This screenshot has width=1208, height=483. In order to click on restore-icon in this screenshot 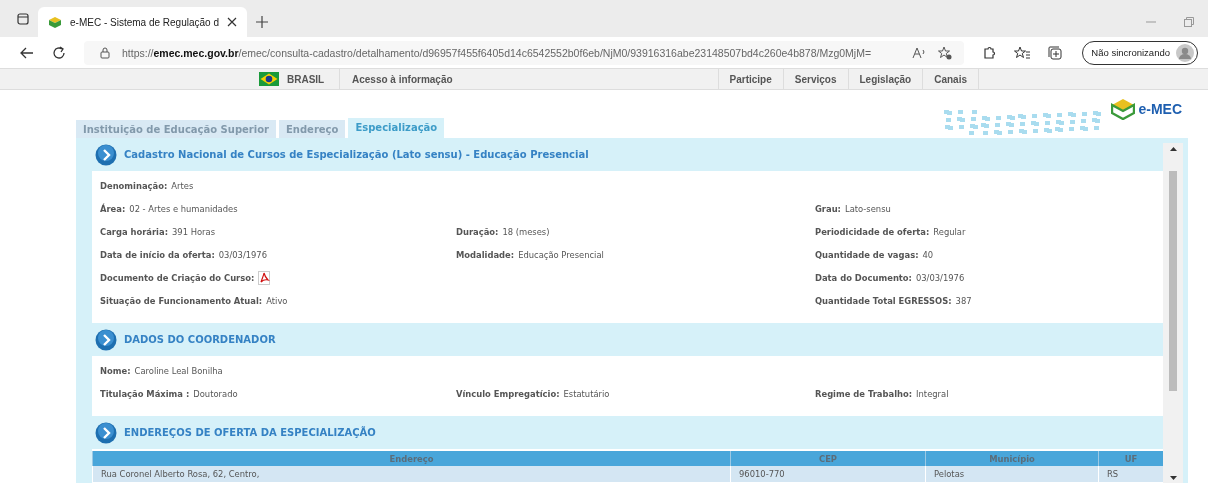, I will do `click(1189, 21)`.